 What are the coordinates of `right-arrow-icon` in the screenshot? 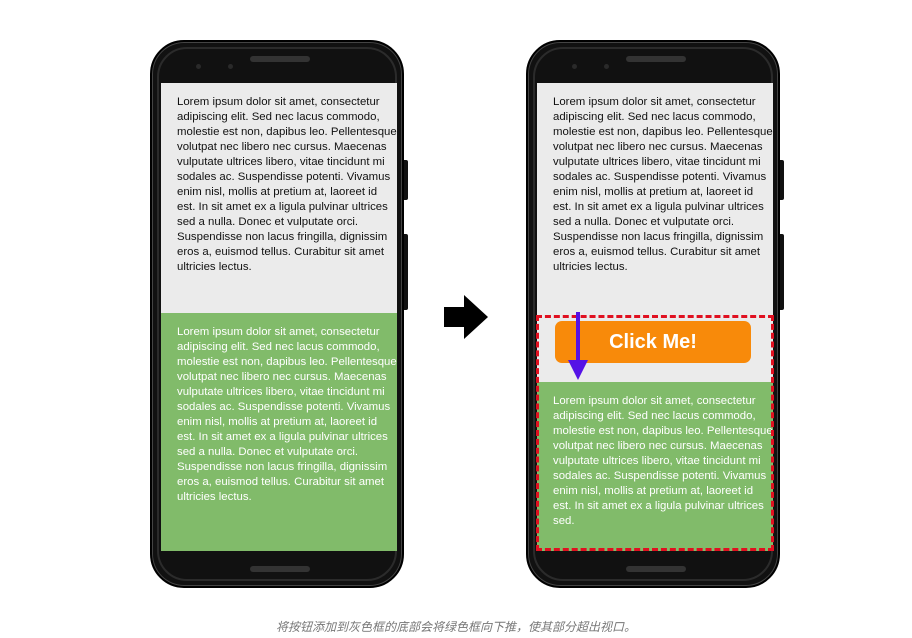 It's located at (466, 317).